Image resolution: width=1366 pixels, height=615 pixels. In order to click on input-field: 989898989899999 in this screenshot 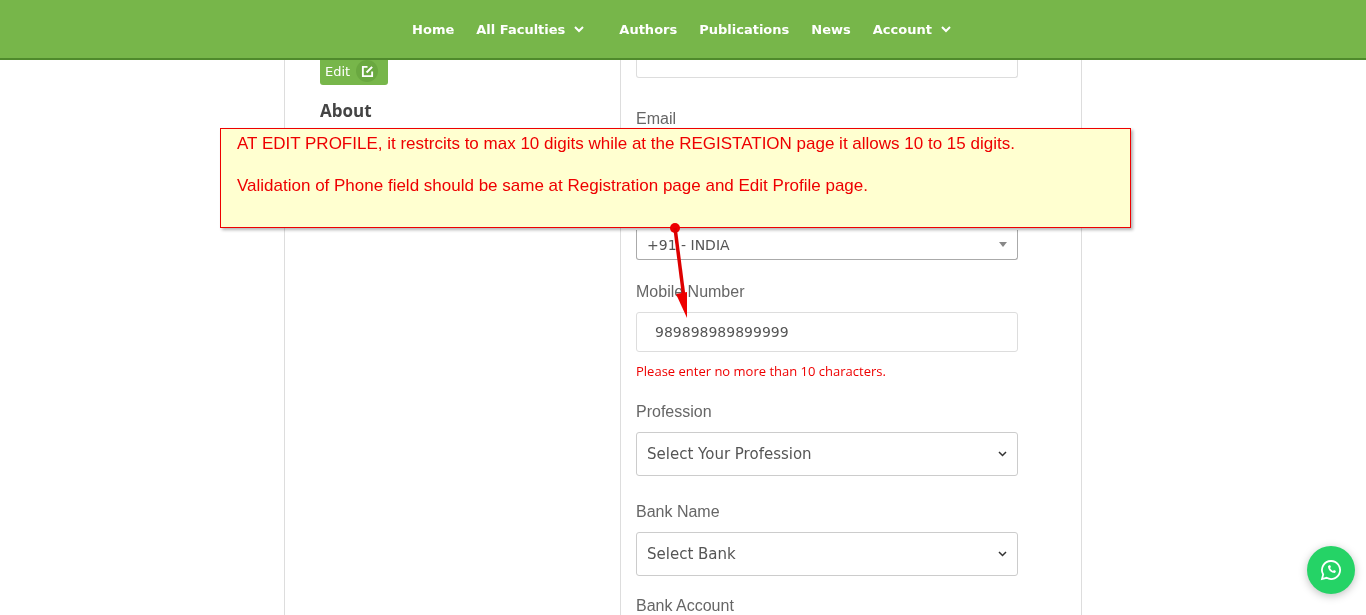, I will do `click(827, 332)`.